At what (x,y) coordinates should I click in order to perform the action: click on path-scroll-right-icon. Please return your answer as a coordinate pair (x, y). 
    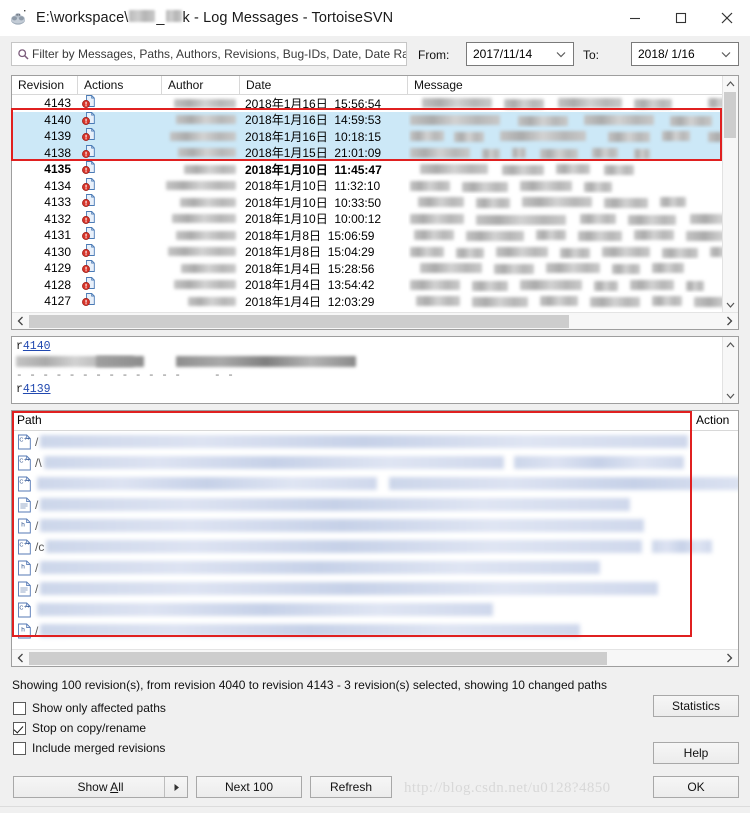
    Looking at the image, I should click on (729, 658).